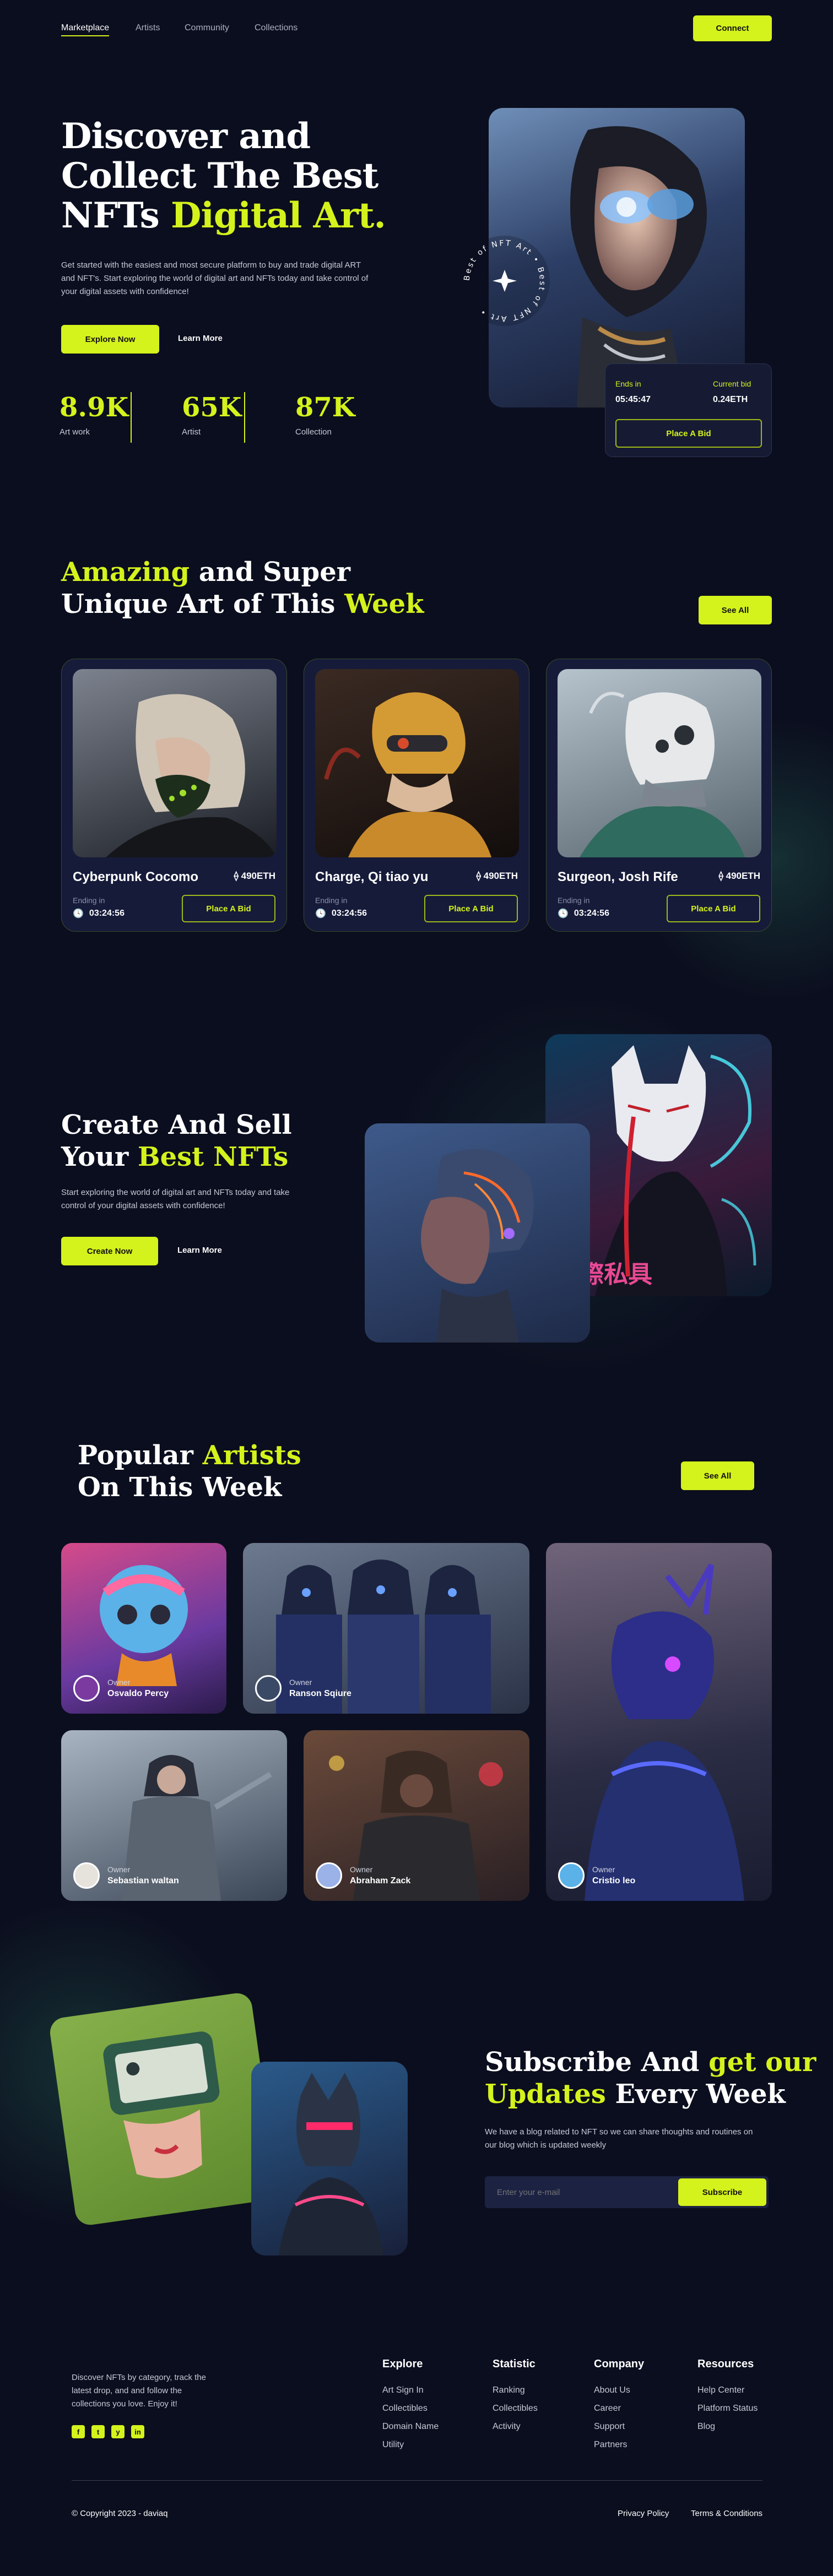 The width and height of the screenshot is (833, 2576). What do you see at coordinates (95, 1157) in the screenshot?
I see `create-title-your: Your` at bounding box center [95, 1157].